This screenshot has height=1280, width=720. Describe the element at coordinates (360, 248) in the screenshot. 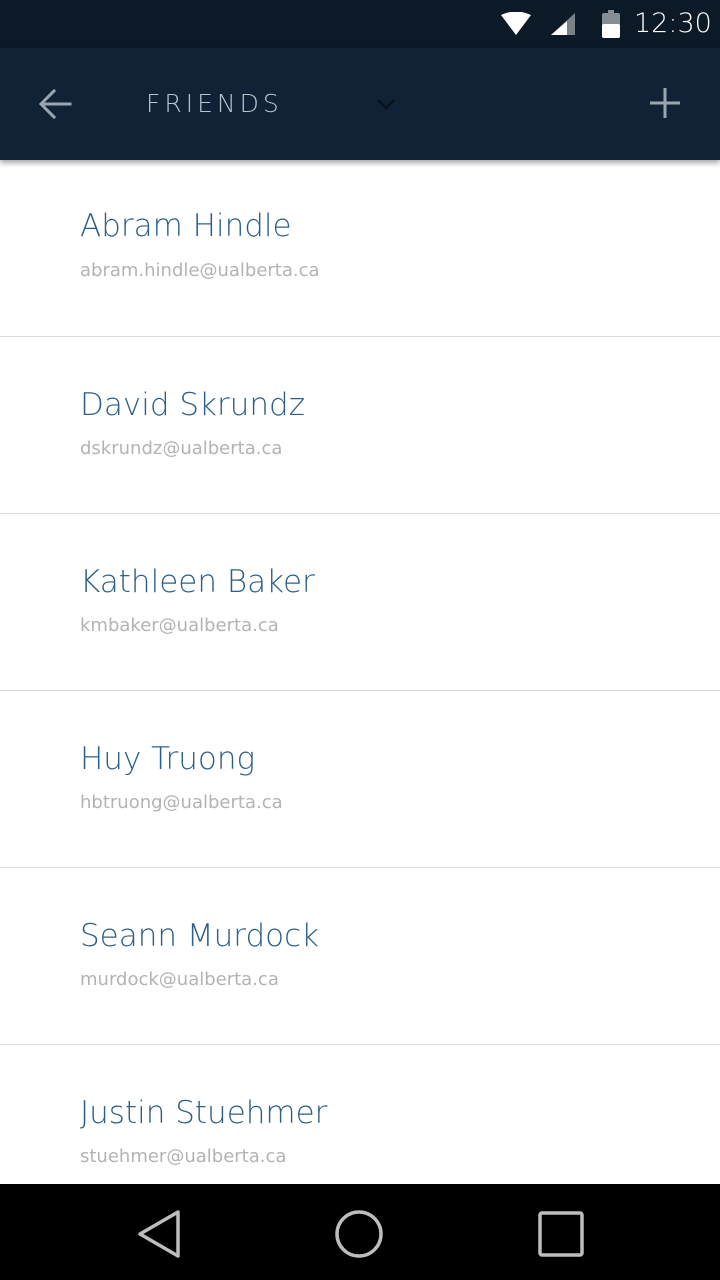

I see `friend-row: Abram Hindle abram.hindle@ualberta.ca` at that location.